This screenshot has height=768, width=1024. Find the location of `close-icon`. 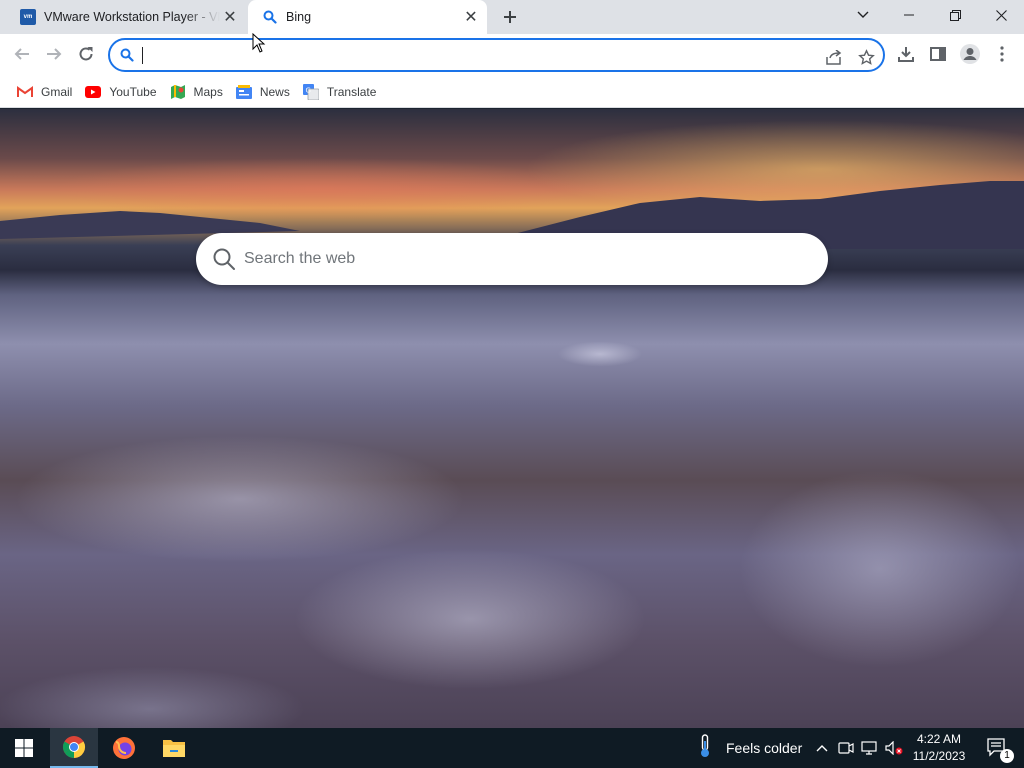

close-icon is located at coordinates (1001, 15).